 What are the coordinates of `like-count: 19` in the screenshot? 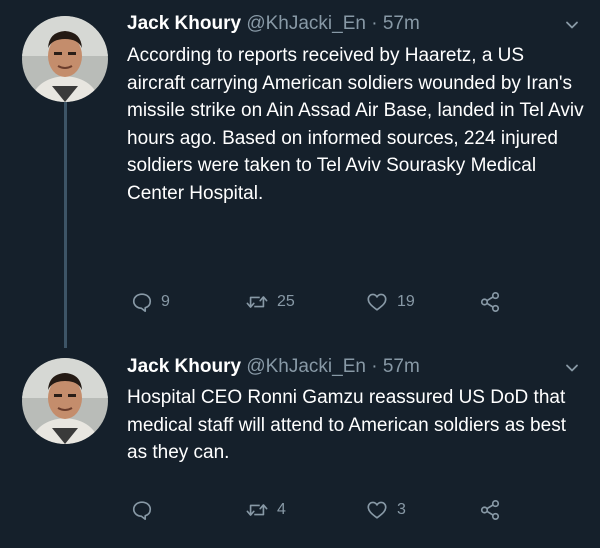 It's located at (406, 301).